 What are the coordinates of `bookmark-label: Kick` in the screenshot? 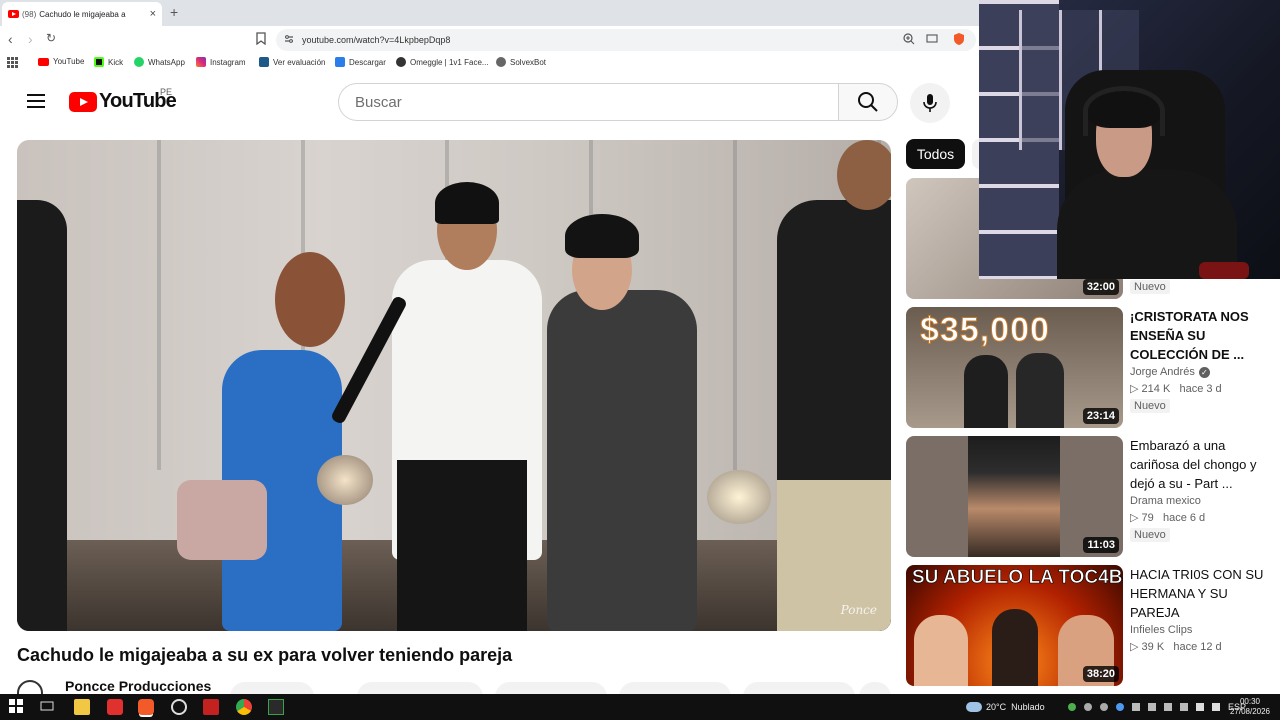 It's located at (116, 62).